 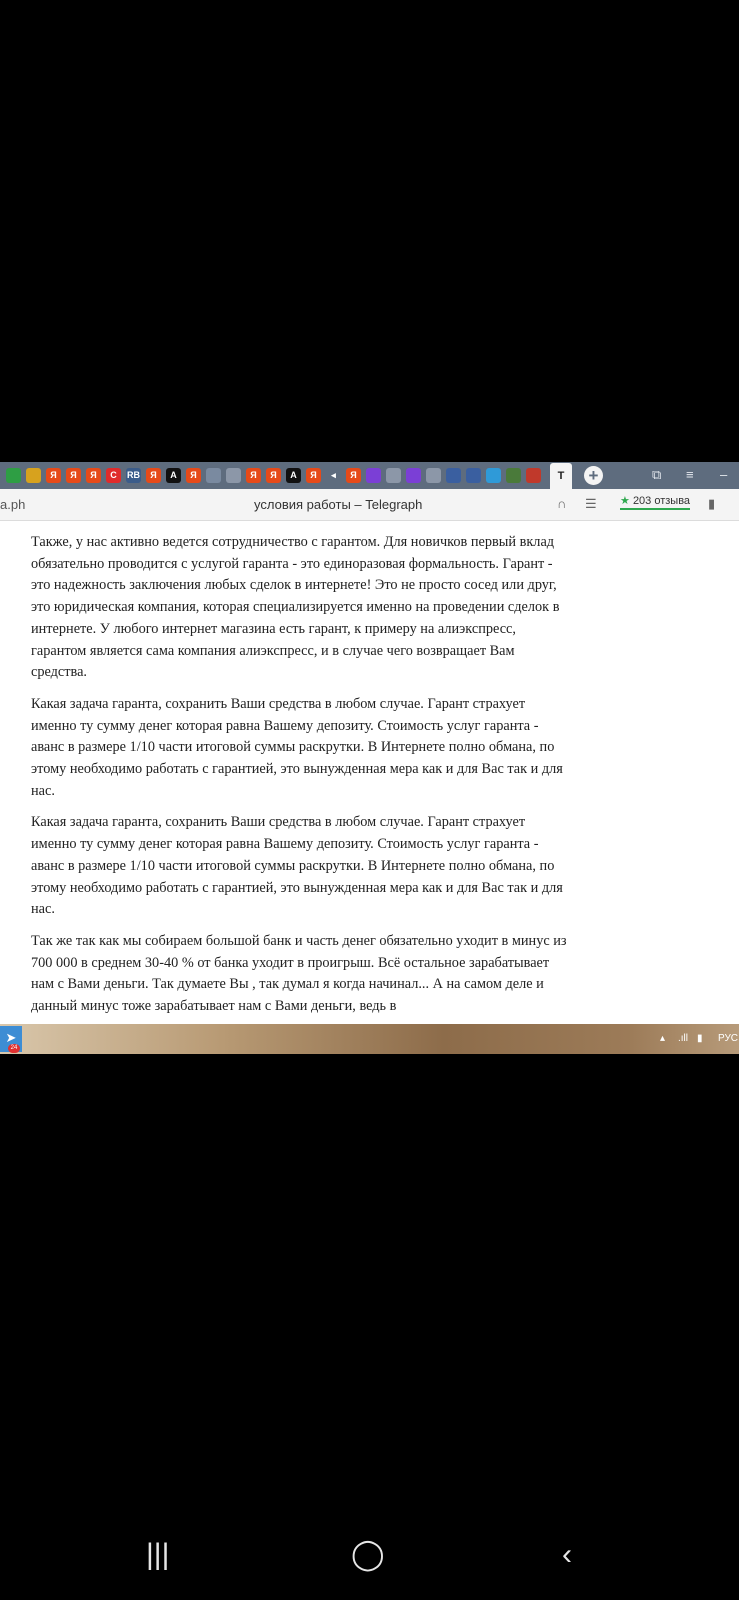 I want to click on telegram-icon: ➤, so click(x=11, y=1037).